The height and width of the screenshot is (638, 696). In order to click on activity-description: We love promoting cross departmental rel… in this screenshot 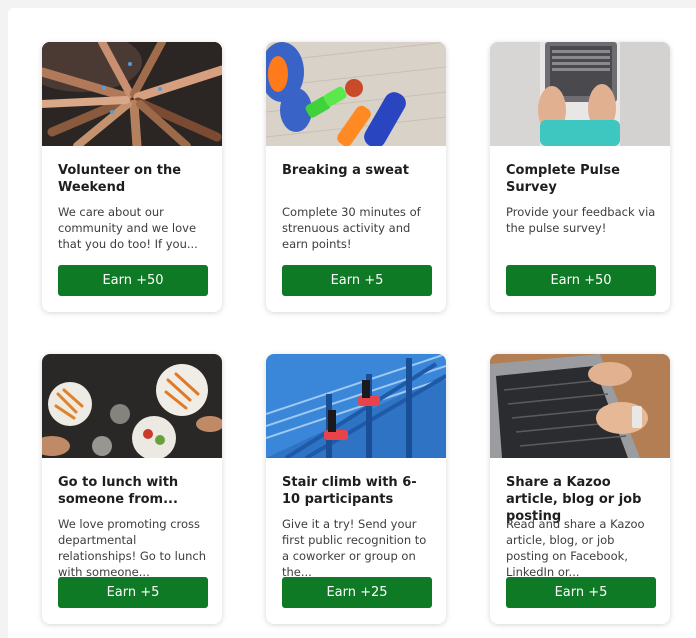, I will do `click(132, 548)`.